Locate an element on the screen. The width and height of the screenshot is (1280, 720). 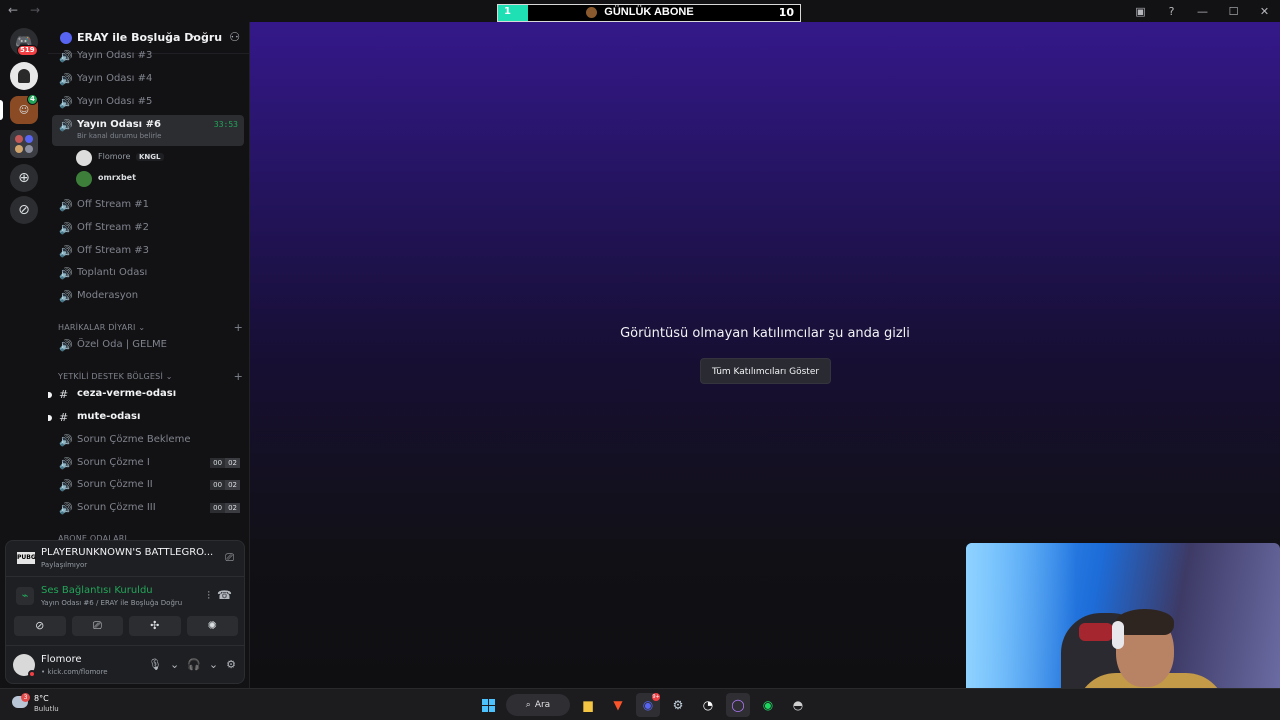
server-folder is located at coordinates (24, 144).